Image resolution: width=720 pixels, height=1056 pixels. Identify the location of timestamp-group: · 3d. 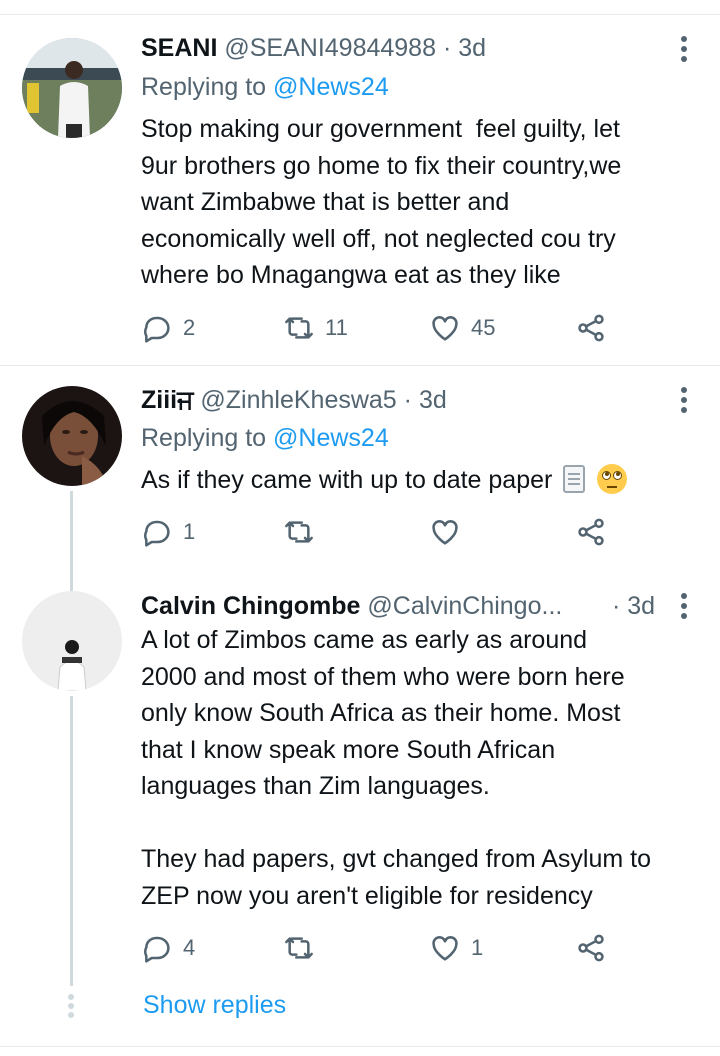
(633, 606).